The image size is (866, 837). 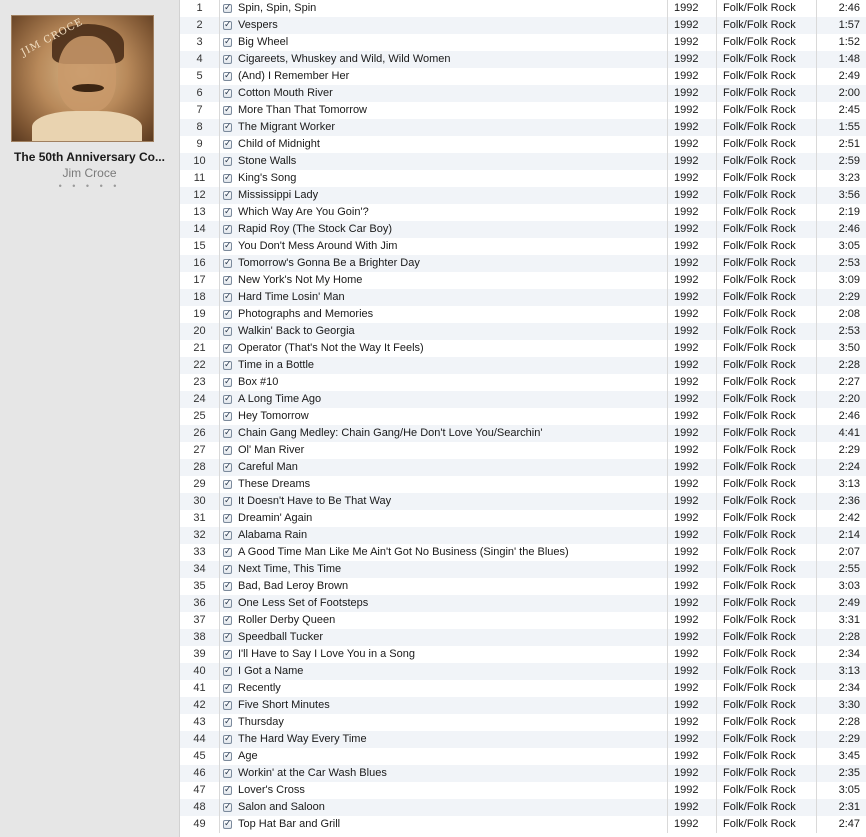 I want to click on track-row: 10 Stone Walls 1992 Folk/Folk Rock 2:59, so click(x=523, y=161).